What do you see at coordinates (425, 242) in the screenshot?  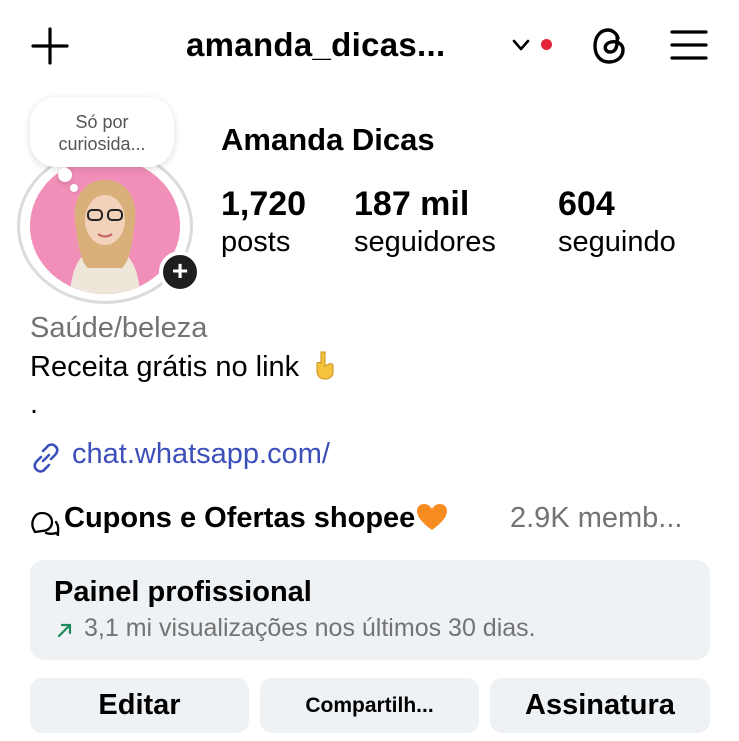 I see `stat-label: seguidores` at bounding box center [425, 242].